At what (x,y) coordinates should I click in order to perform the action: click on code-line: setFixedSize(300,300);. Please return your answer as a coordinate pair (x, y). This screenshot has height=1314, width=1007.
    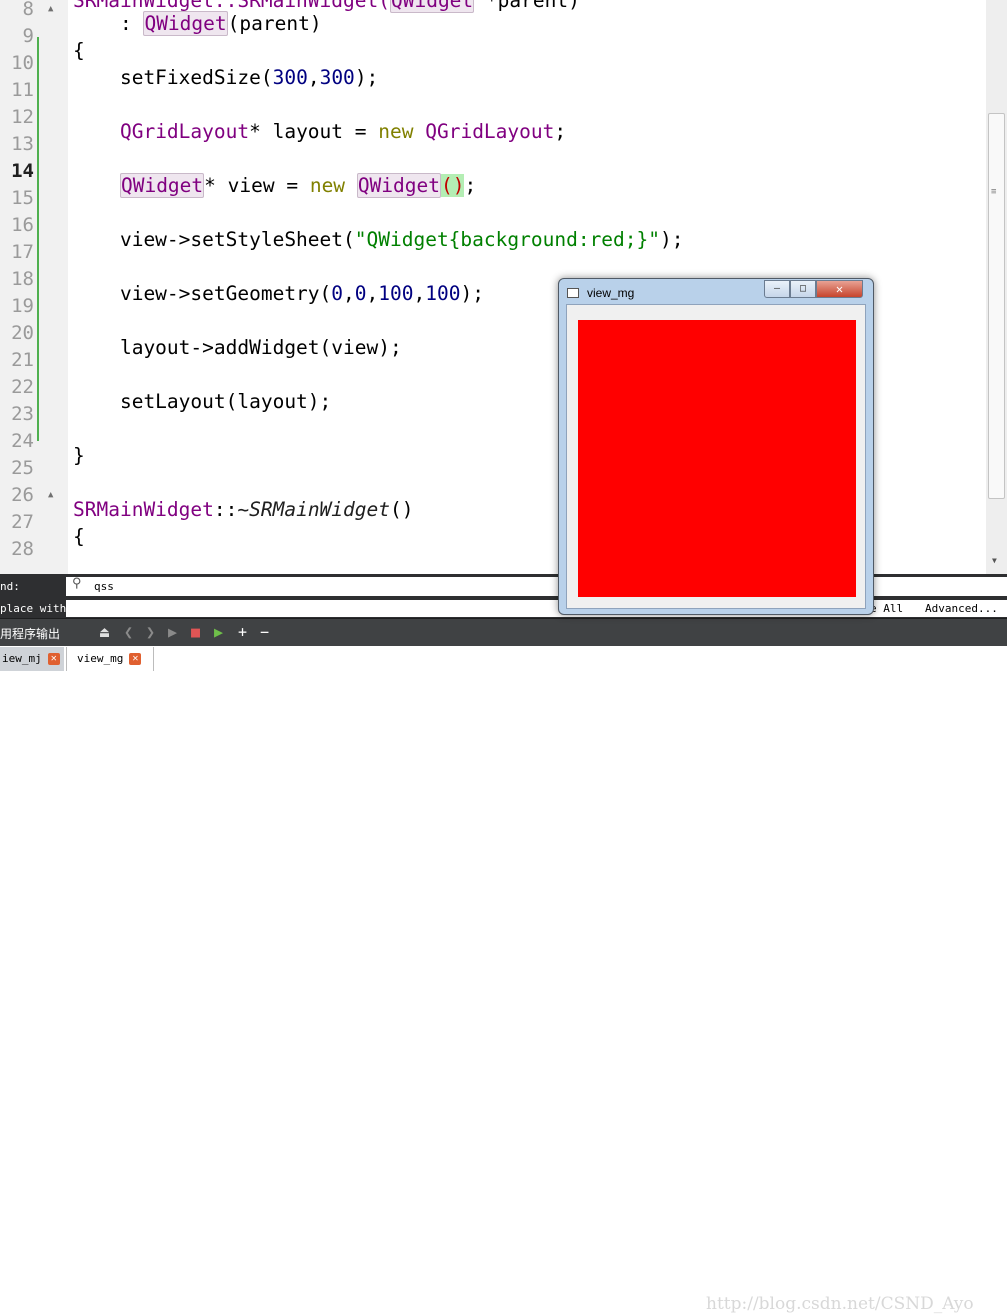
    Looking at the image, I should click on (226, 77).